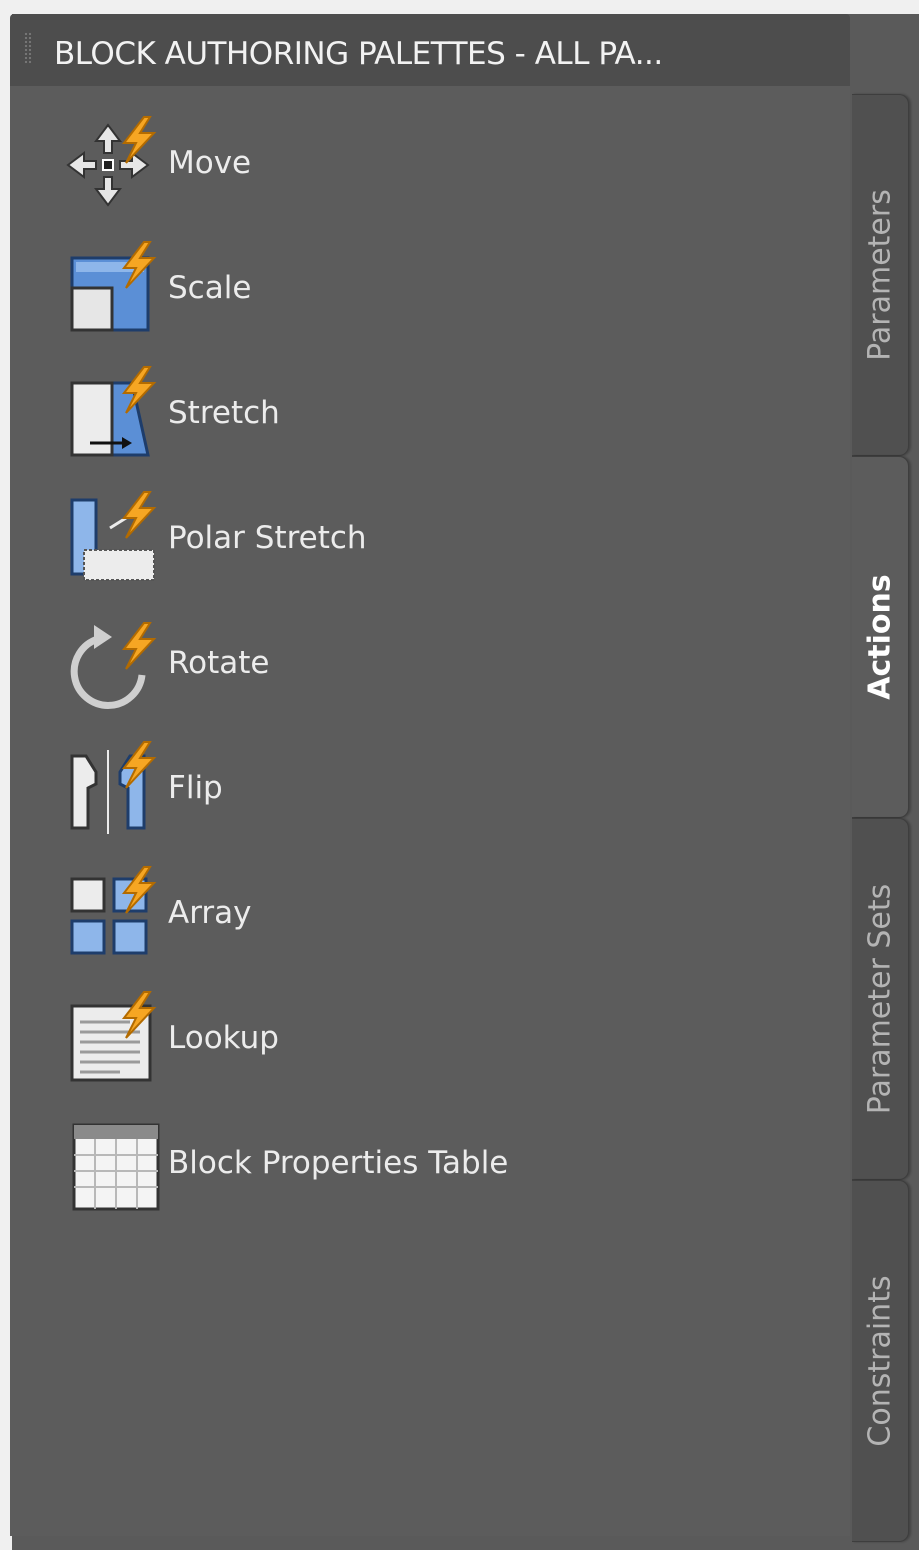 The width and height of the screenshot is (919, 1550). I want to click on action-label: Flip, so click(195, 788).